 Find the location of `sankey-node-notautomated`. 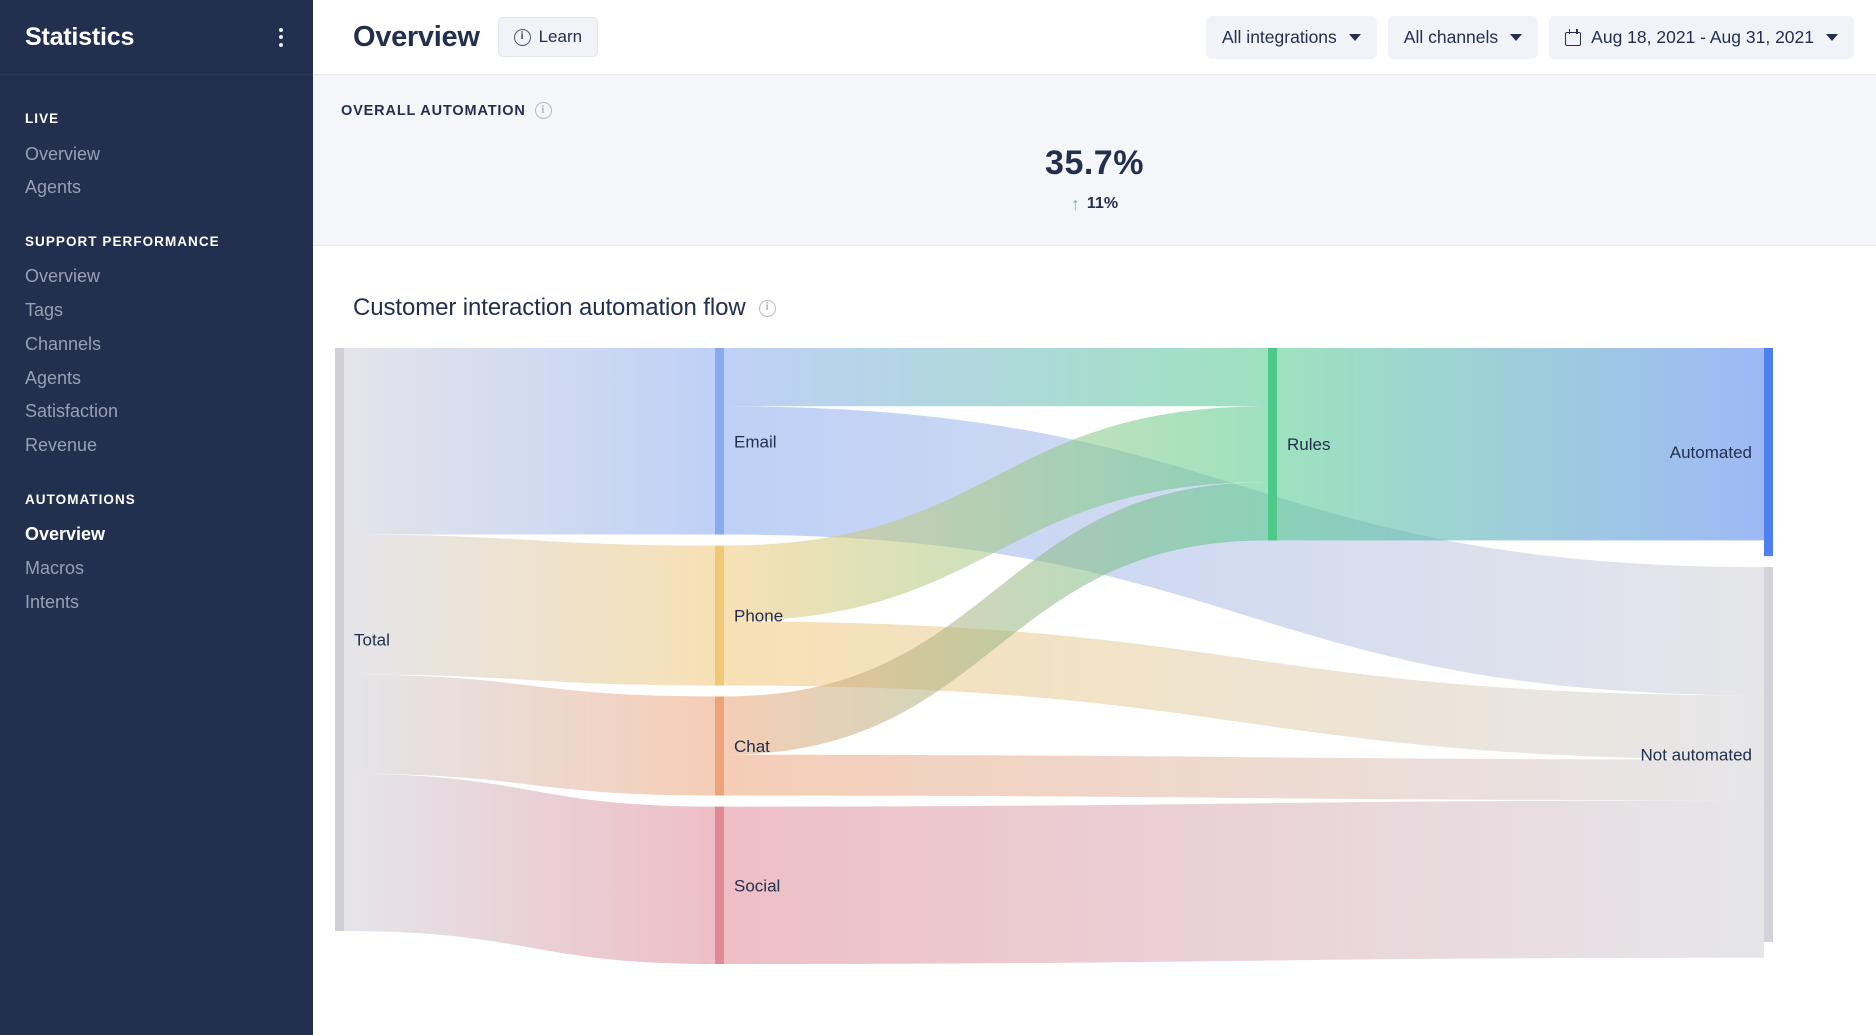

sankey-node-notautomated is located at coordinates (1768, 754).